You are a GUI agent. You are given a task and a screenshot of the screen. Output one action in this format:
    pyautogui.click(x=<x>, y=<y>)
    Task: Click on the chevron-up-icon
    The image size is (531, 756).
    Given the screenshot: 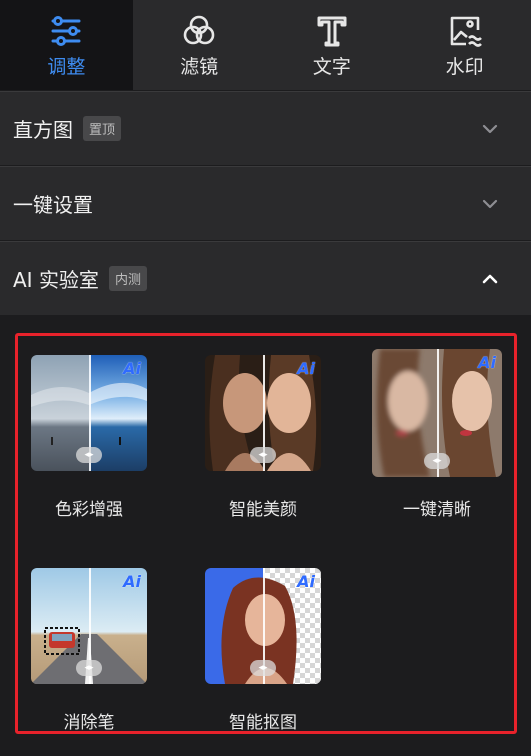 What is the action you would take?
    pyautogui.click(x=490, y=279)
    